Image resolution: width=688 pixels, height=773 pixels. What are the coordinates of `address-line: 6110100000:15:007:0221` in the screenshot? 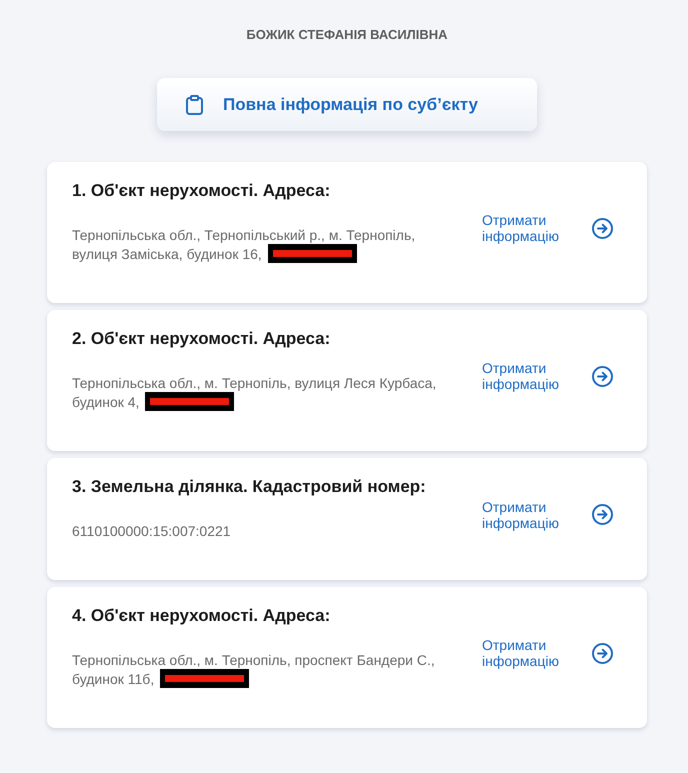 It's located at (151, 531).